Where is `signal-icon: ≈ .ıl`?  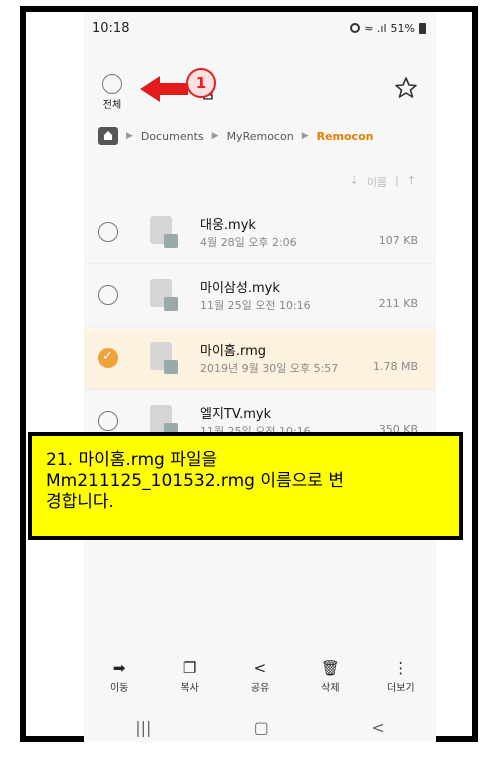
signal-icon: ≈ .ıl is located at coordinates (375, 28).